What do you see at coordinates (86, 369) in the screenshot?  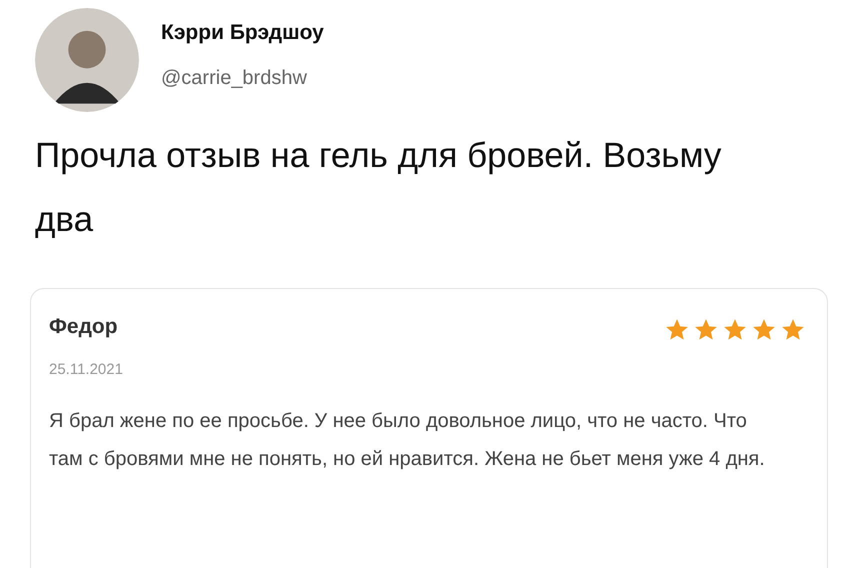 I see `review-date: 25.11.2021` at bounding box center [86, 369].